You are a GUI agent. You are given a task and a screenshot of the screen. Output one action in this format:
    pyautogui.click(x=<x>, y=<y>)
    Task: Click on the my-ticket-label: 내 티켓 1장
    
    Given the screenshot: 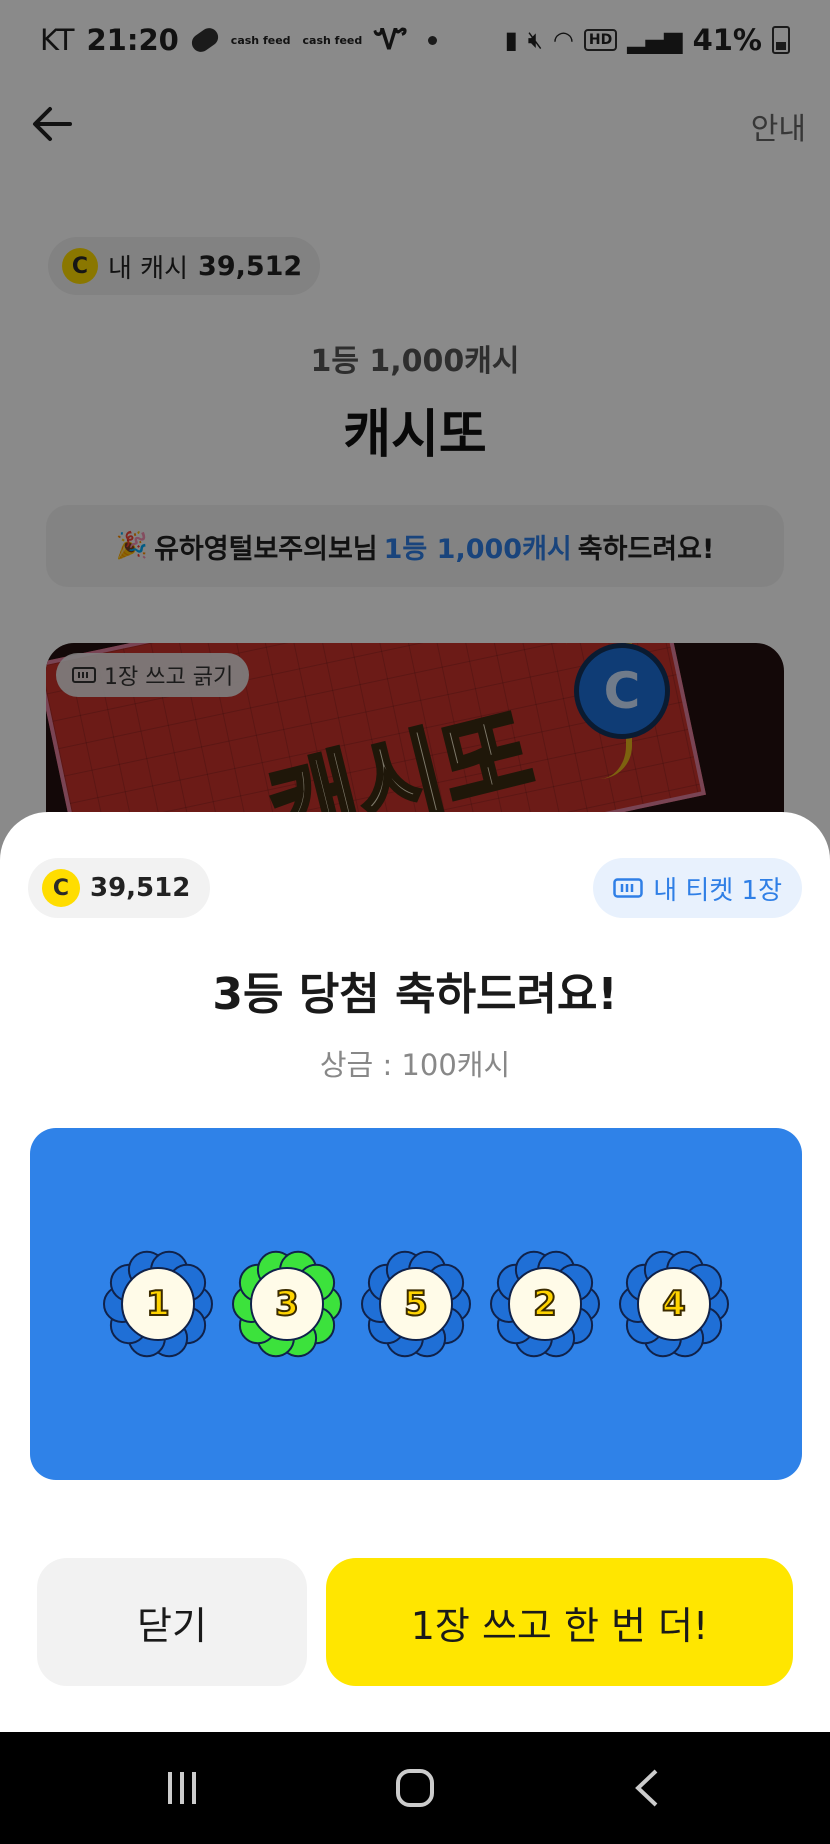 What is the action you would take?
    pyautogui.click(x=717, y=890)
    